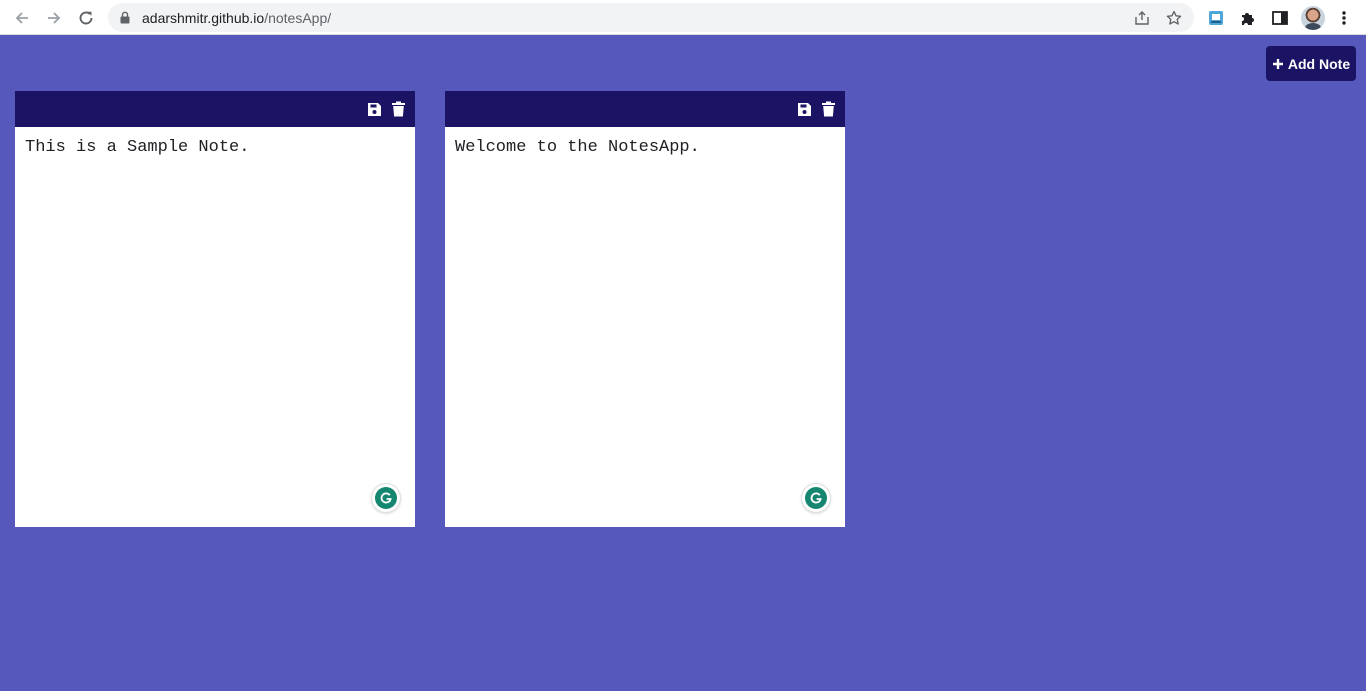  I want to click on address-bar: adarshmitr.github.io/notesApp/, so click(651, 17).